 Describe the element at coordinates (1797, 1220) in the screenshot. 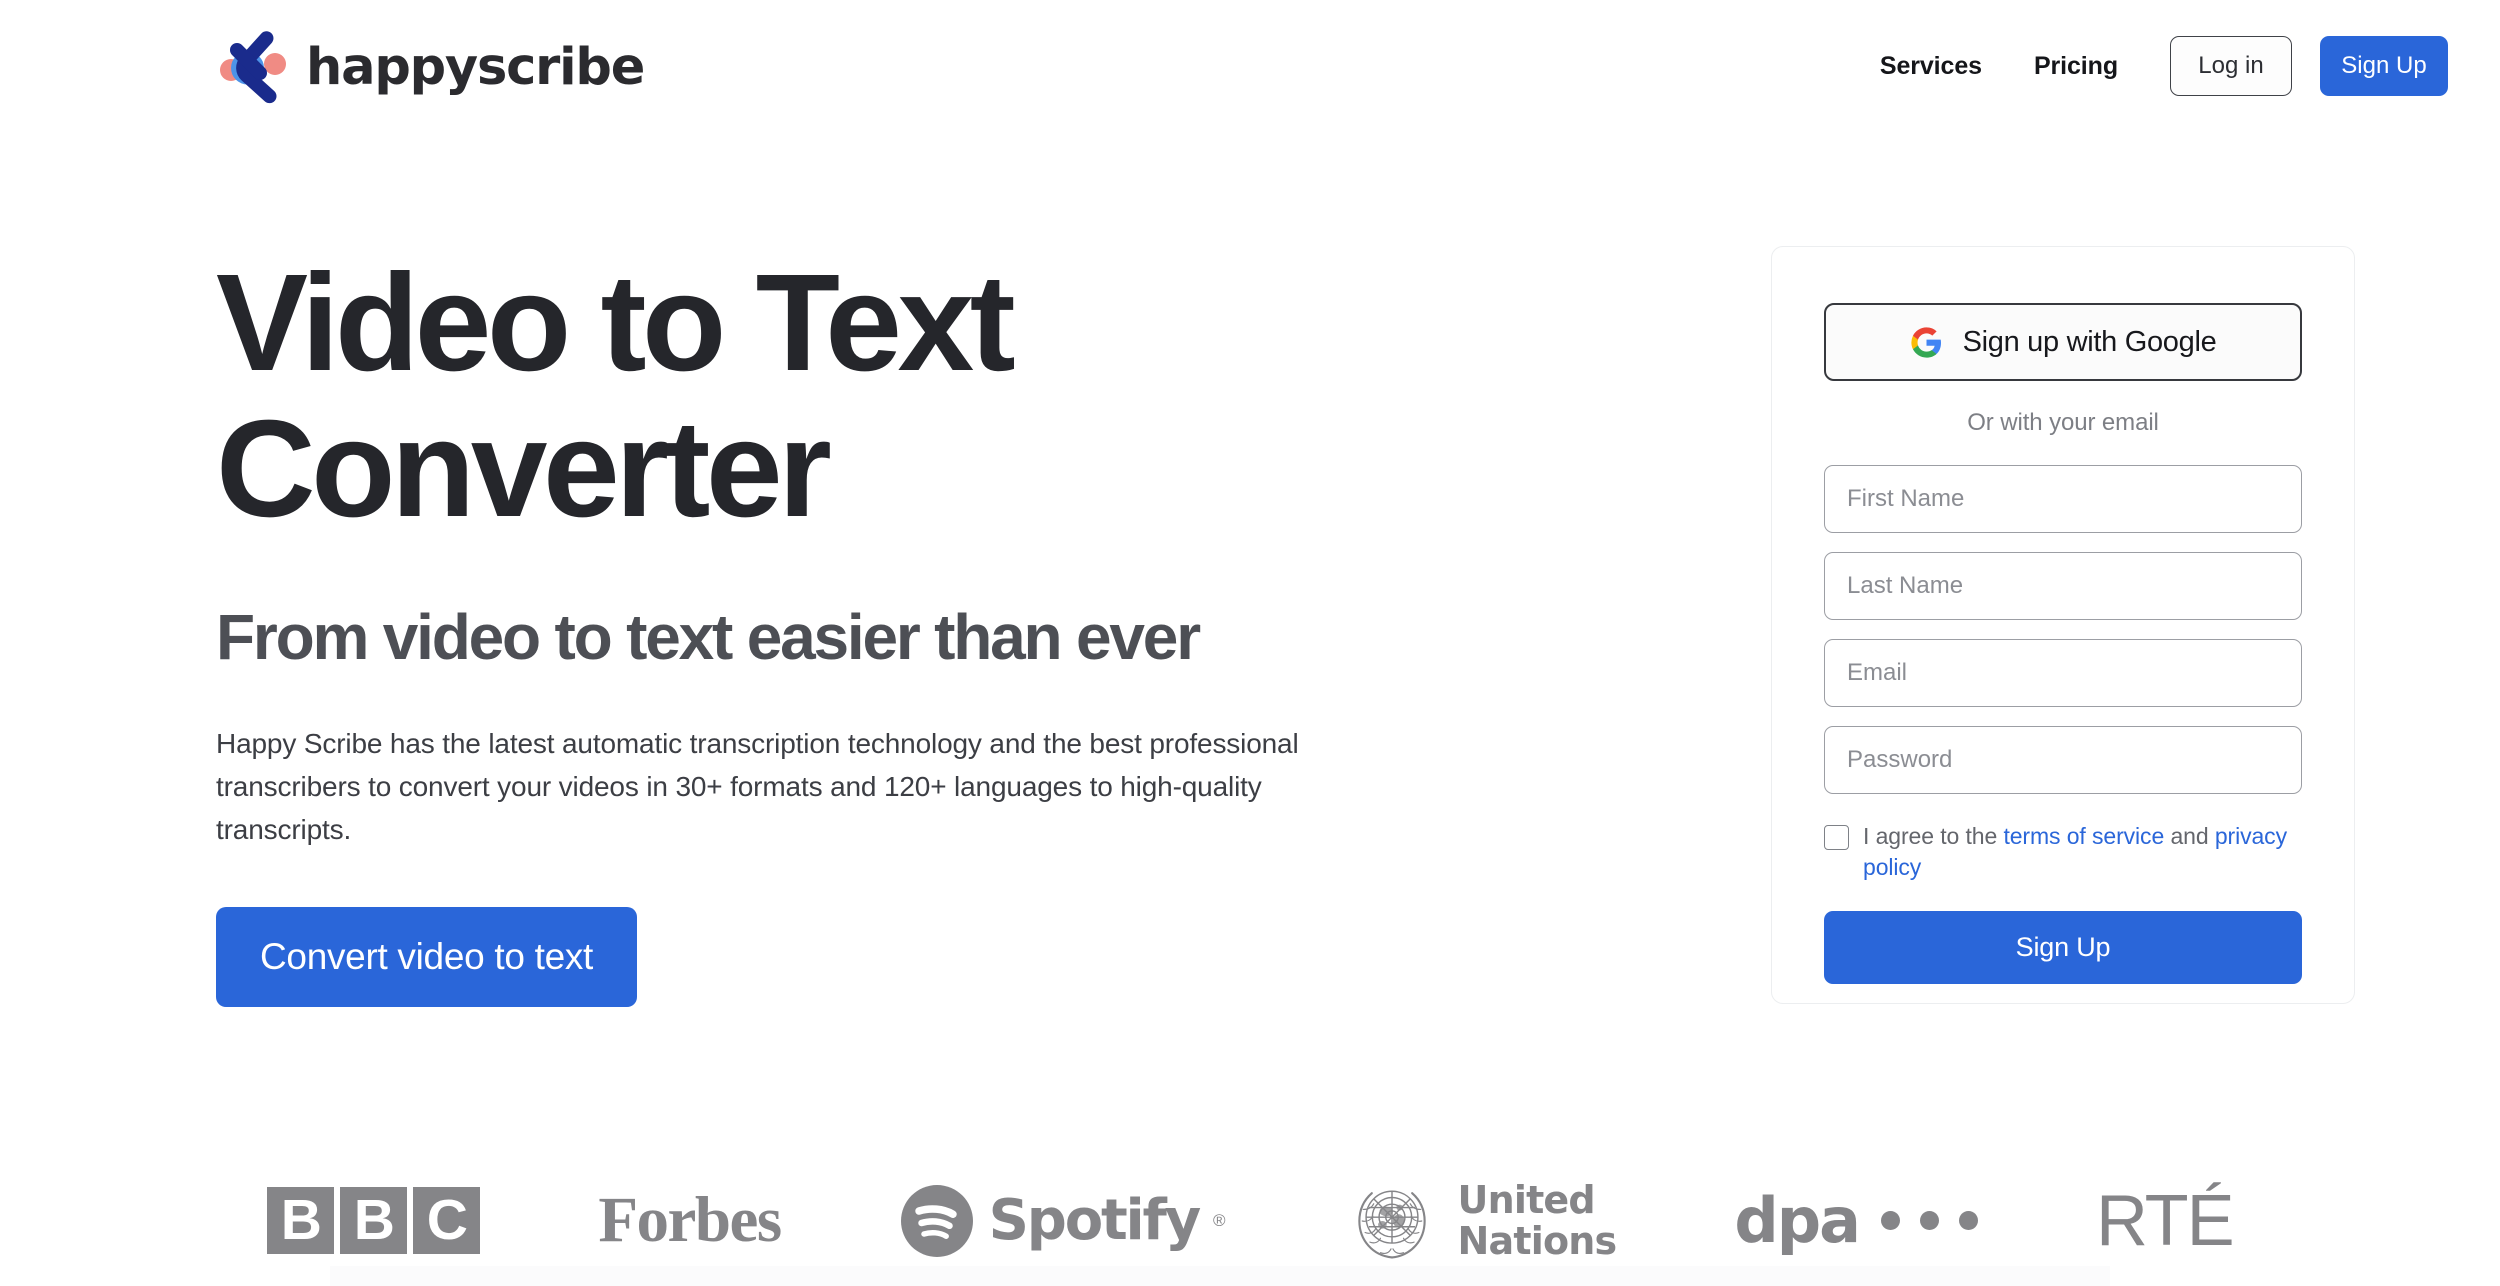

I see `dpa-wordmark: dpa` at that location.